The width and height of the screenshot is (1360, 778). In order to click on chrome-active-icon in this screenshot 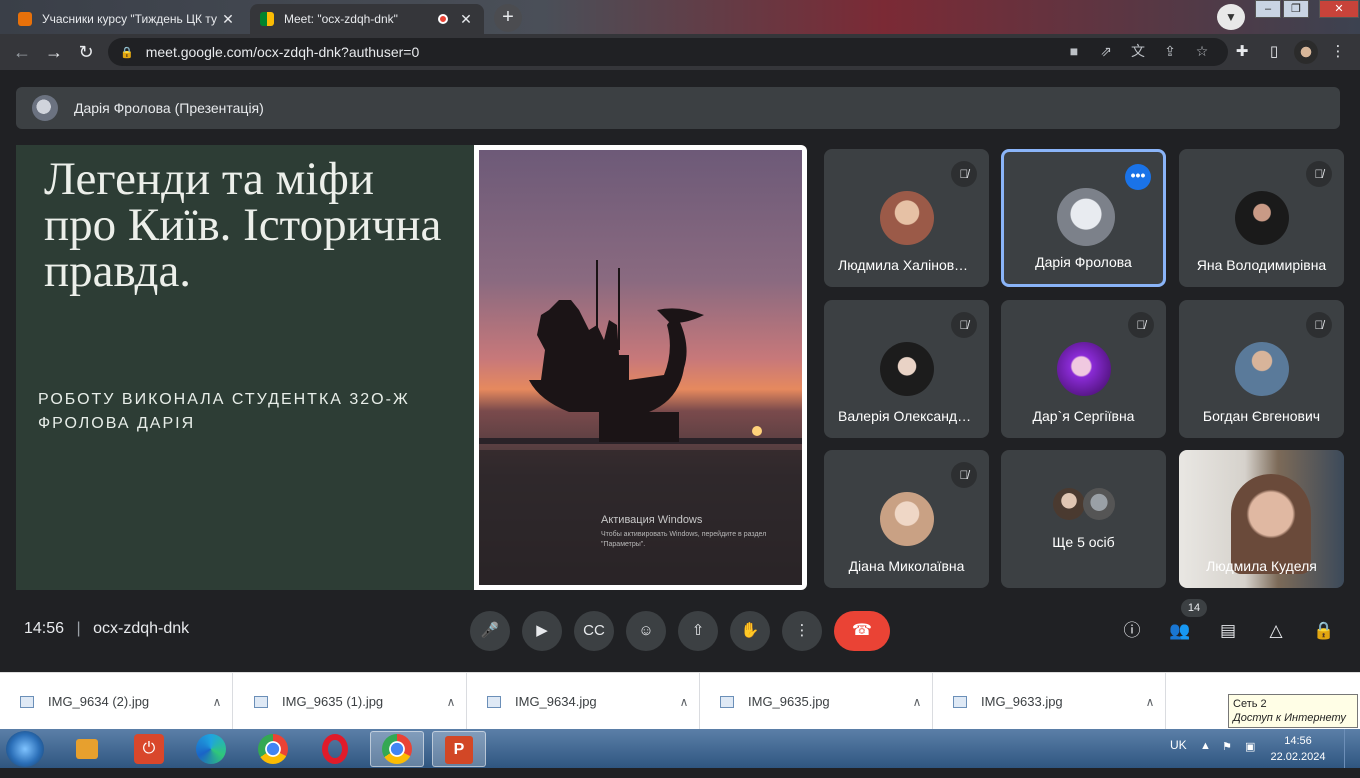, I will do `click(397, 749)`.